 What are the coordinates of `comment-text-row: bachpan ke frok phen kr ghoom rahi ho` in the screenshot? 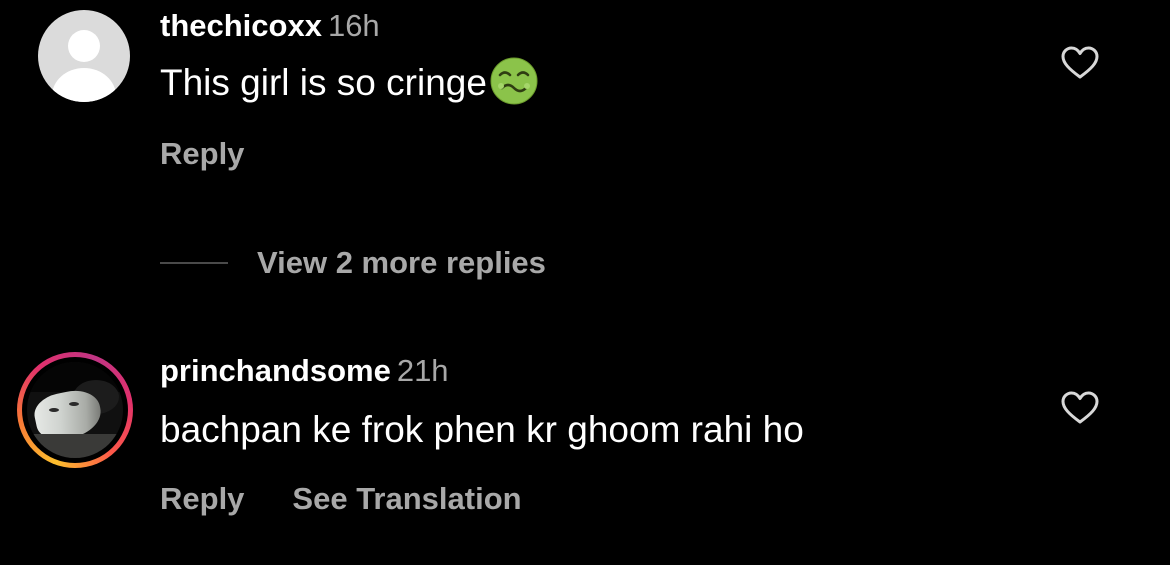 It's located at (482, 430).